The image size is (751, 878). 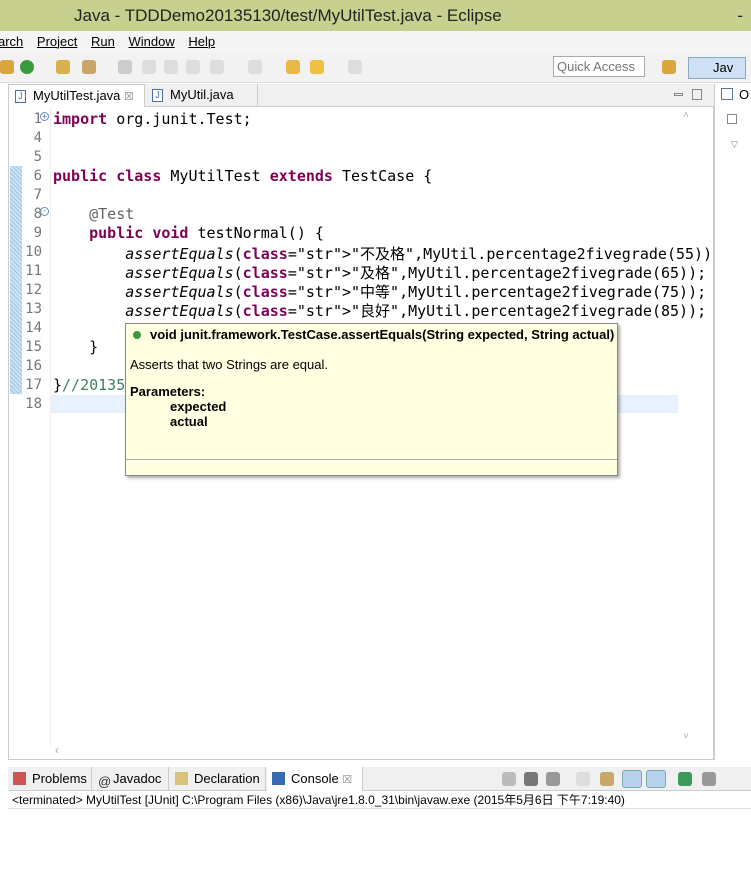 What do you see at coordinates (33, 404) in the screenshot?
I see `line-number: 18` at bounding box center [33, 404].